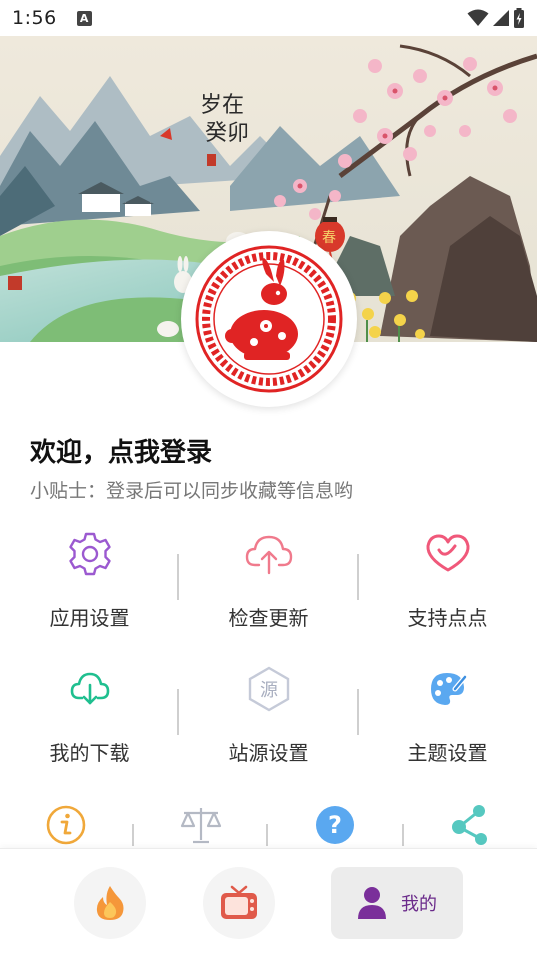 The image size is (537, 956). Describe the element at coordinates (89, 720) in the screenshot. I see `my-downloads-item: 我的下载` at that location.